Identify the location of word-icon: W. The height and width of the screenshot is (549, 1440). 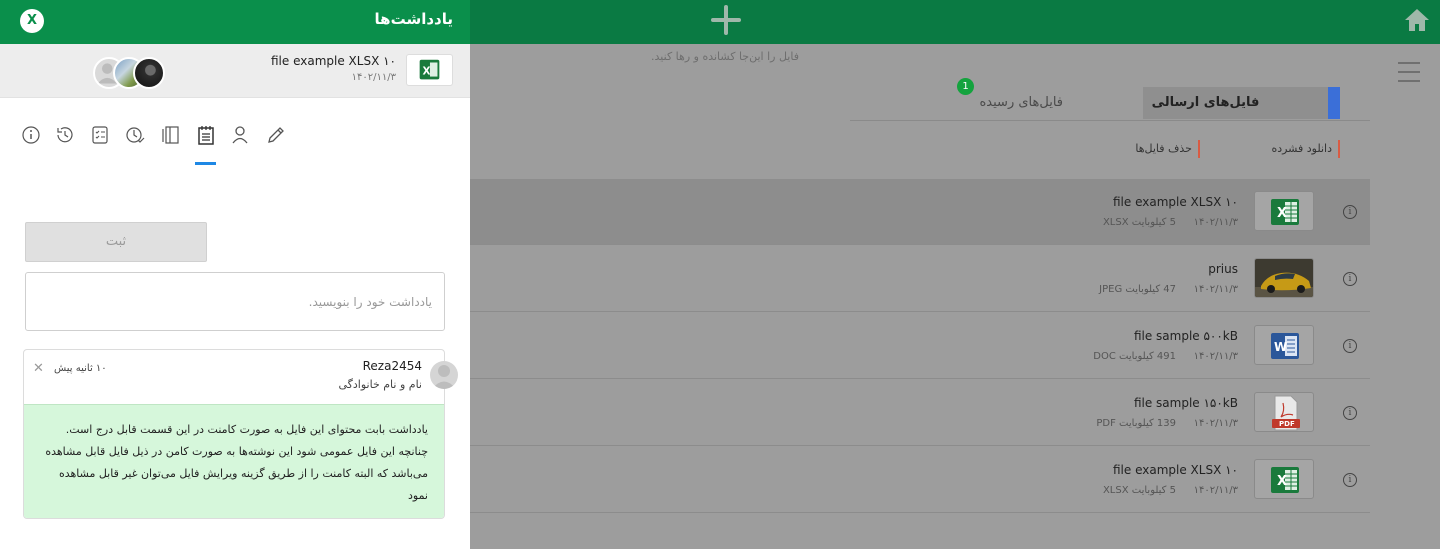
(1284, 345).